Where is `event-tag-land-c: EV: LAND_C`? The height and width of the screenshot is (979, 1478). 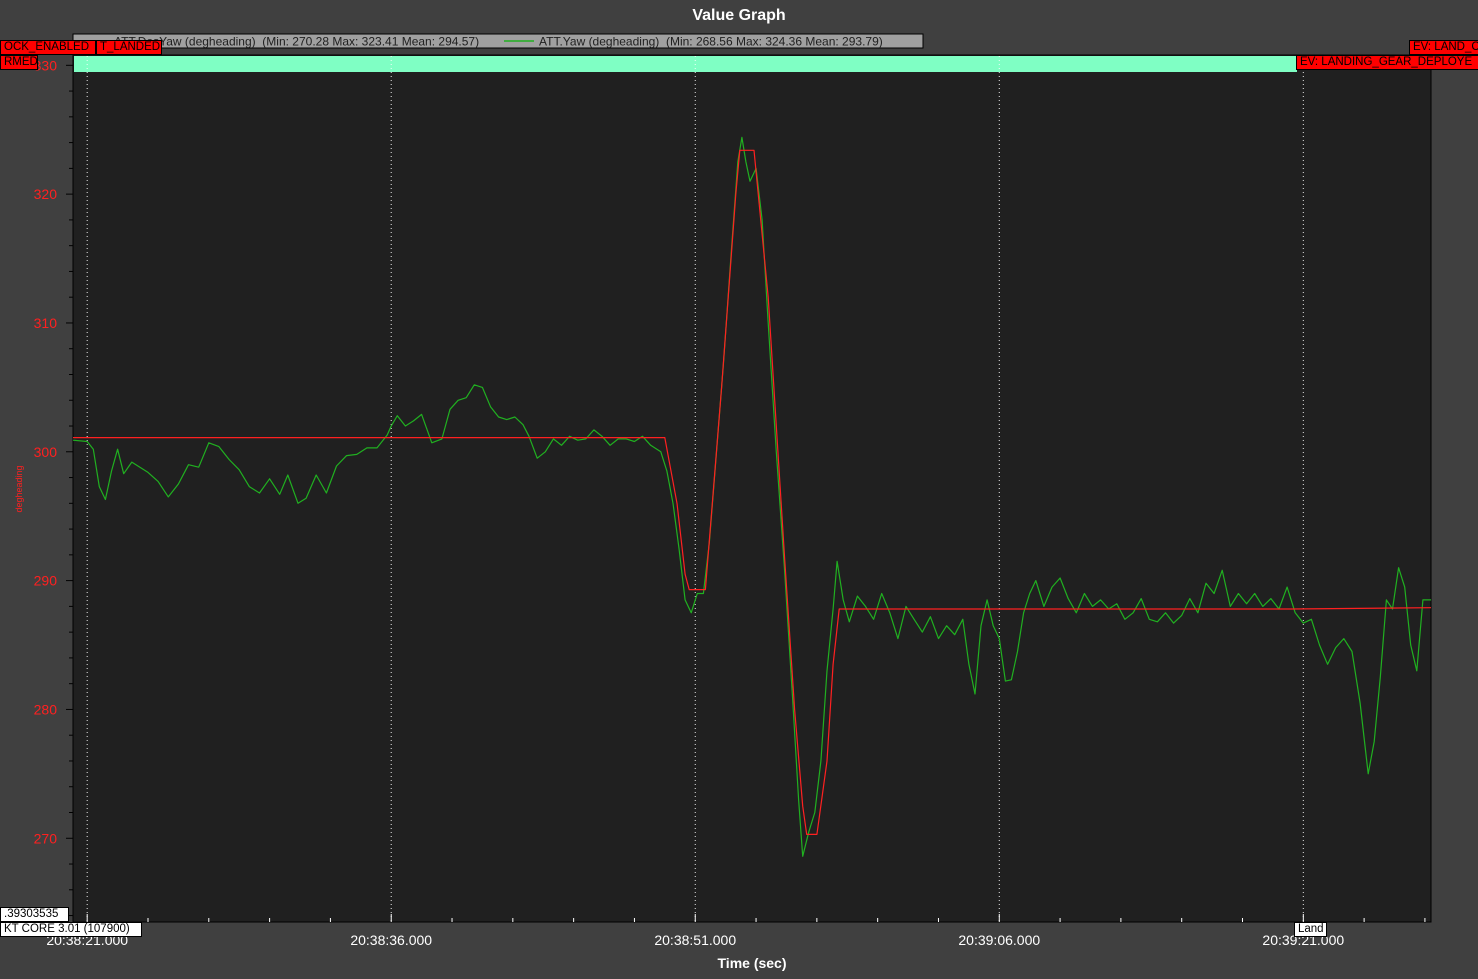 event-tag-land-c: EV: LAND_C is located at coordinates (1443, 47).